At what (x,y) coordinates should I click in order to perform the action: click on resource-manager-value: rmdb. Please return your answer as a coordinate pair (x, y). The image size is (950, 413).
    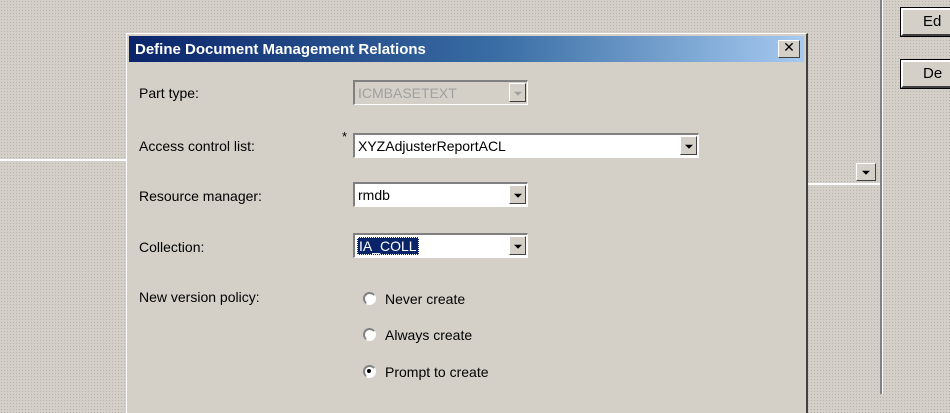
    Looking at the image, I should click on (374, 195).